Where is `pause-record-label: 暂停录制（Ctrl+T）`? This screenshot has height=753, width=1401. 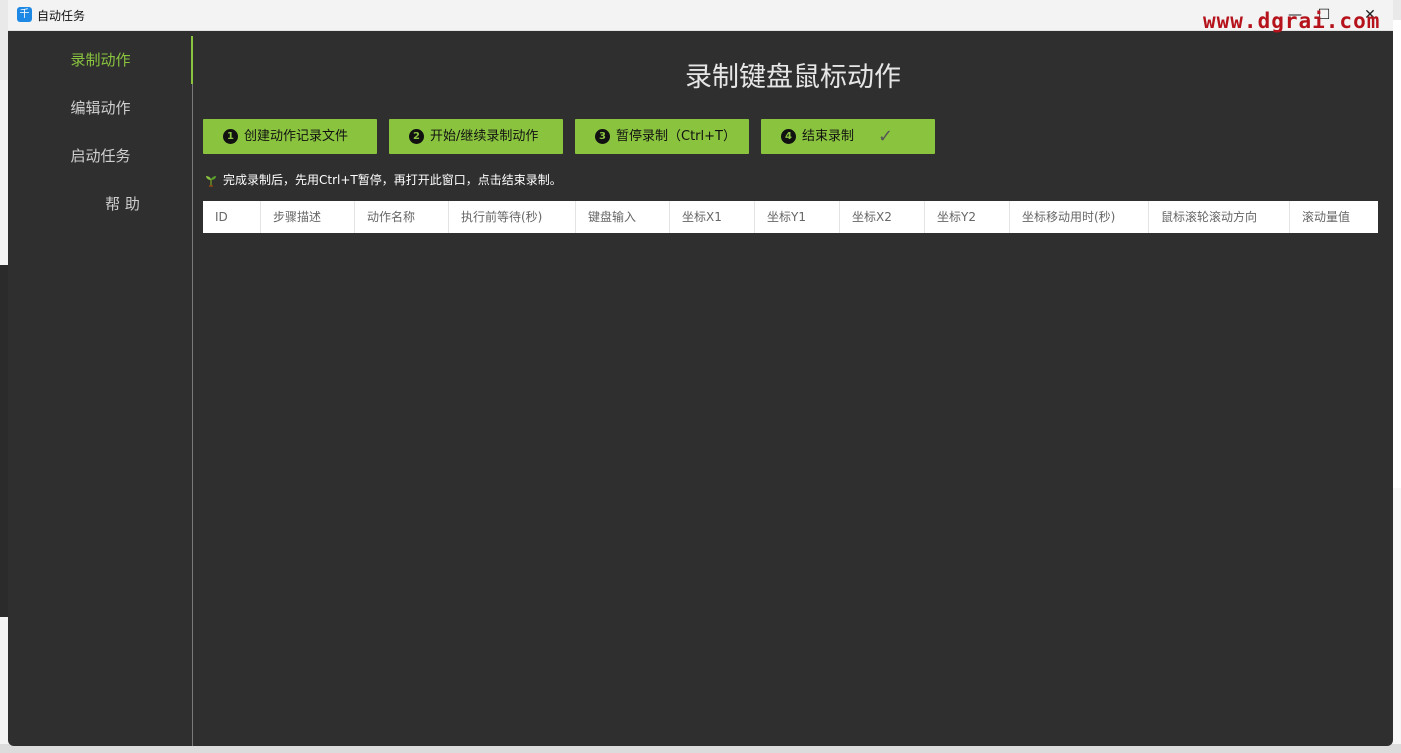
pause-record-label: 暂停录制（Ctrl+T） is located at coordinates (676, 136).